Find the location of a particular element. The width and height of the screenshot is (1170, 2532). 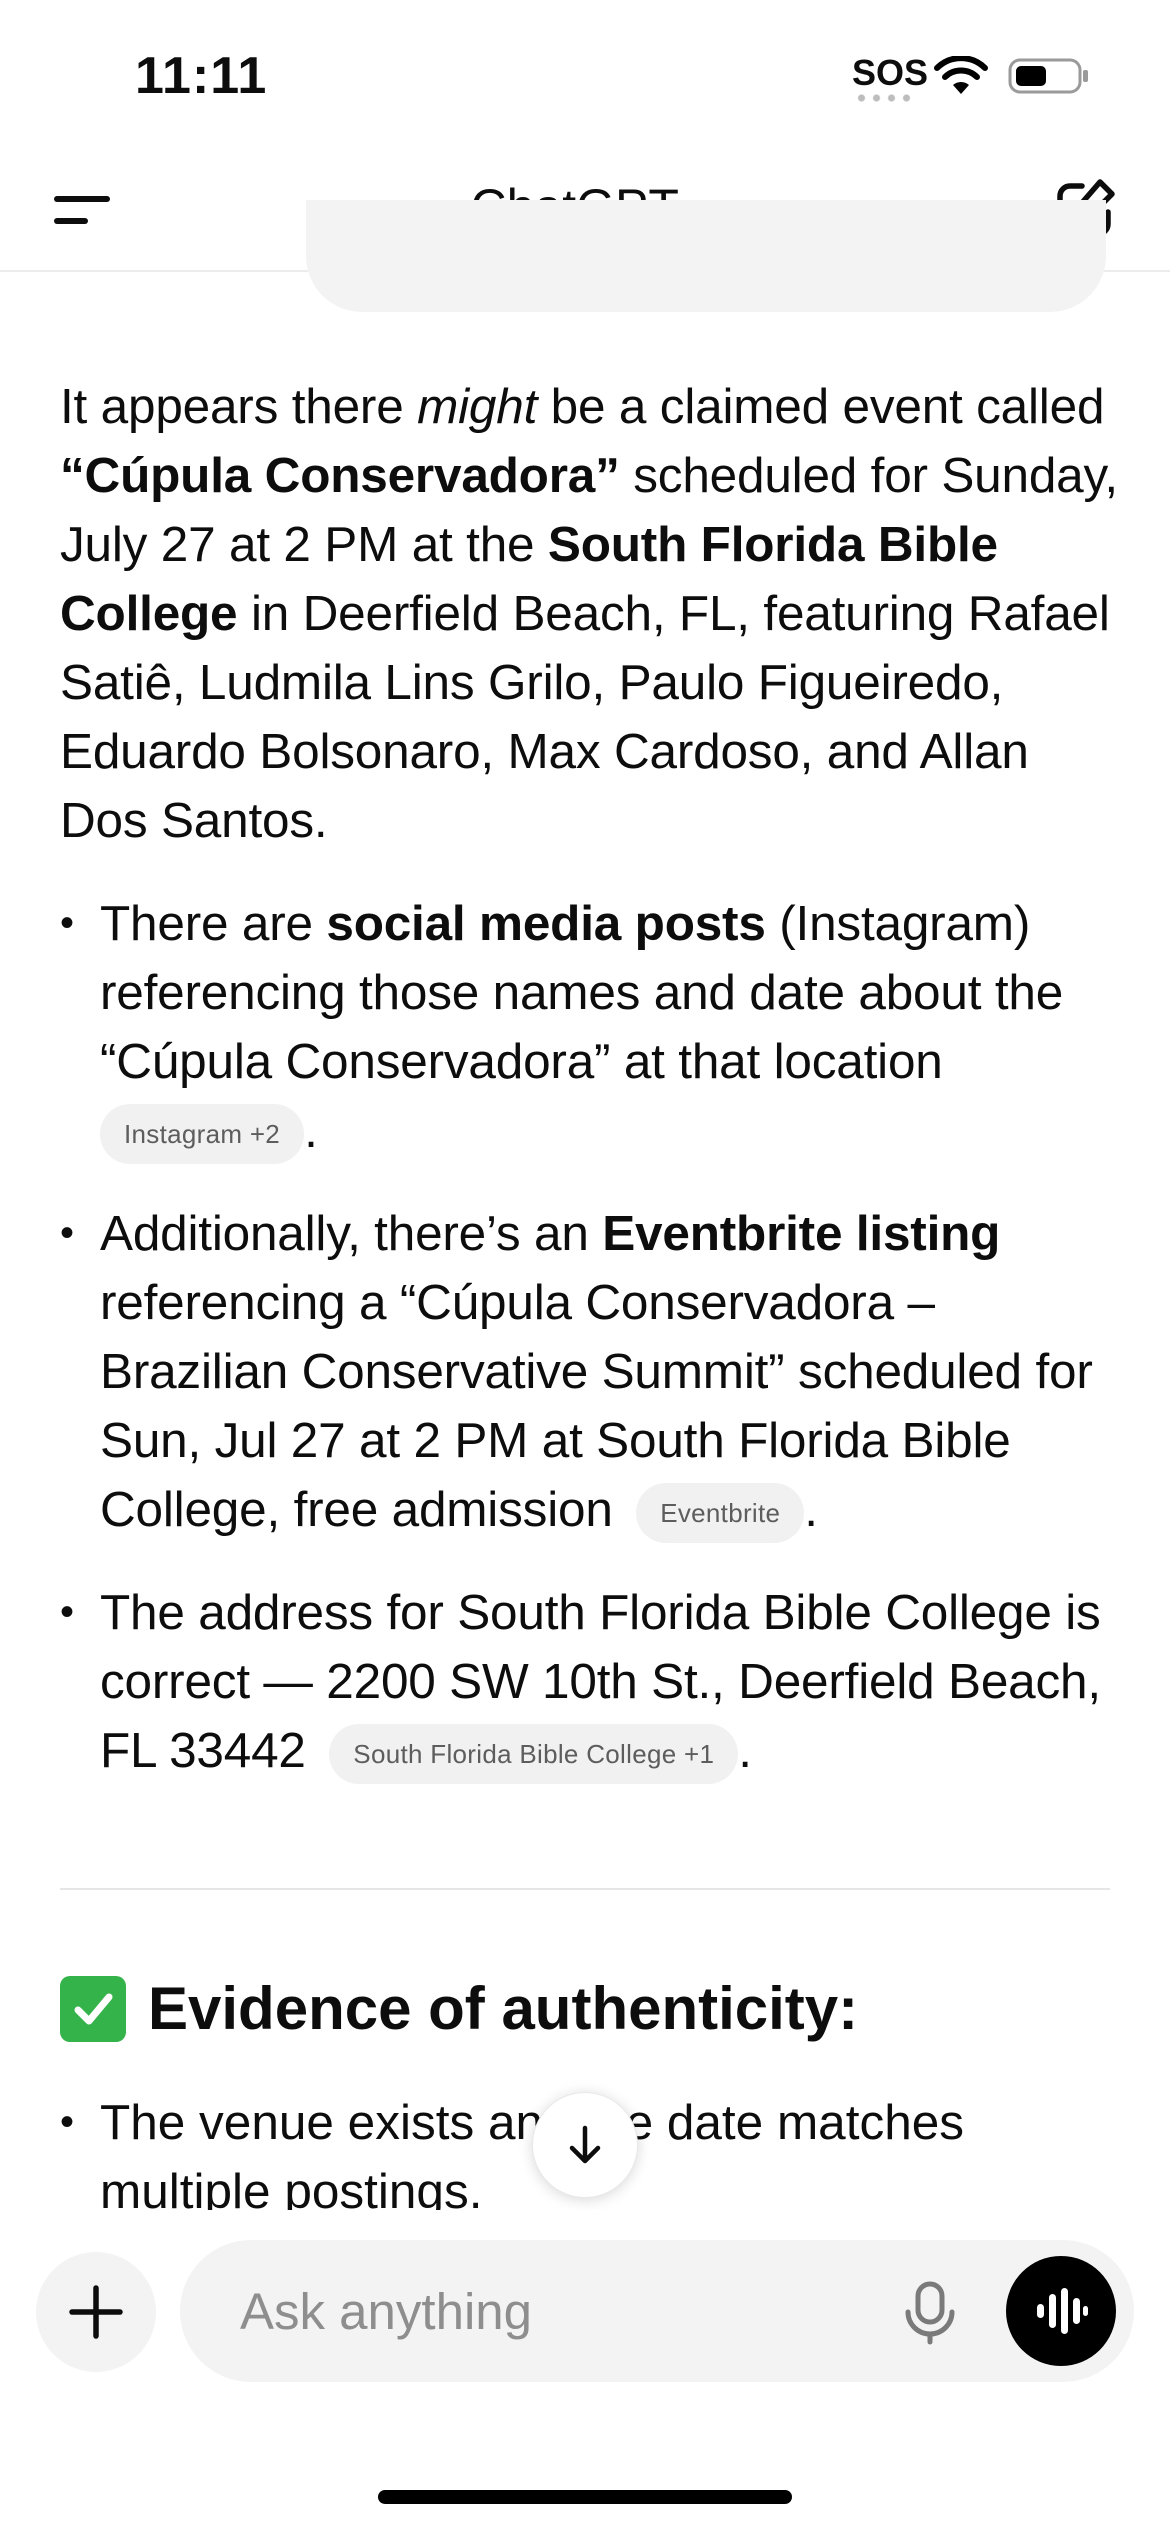

microphone-icon is located at coordinates (930, 2313).